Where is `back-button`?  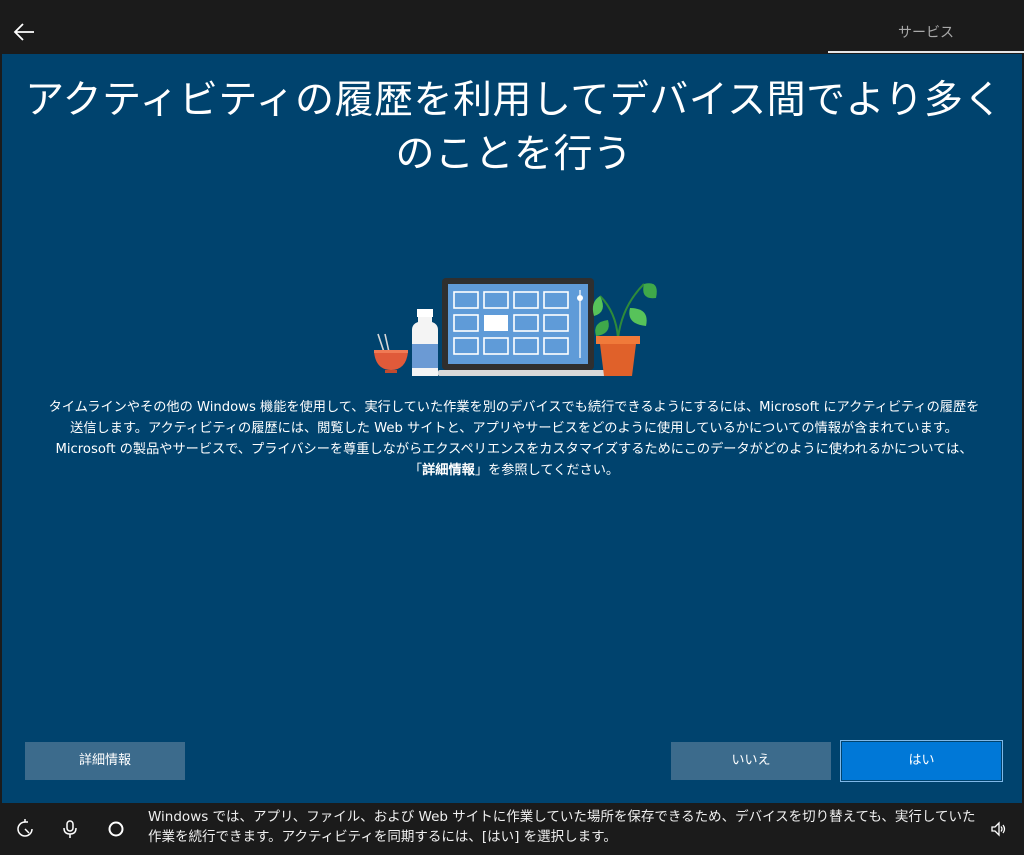 back-button is located at coordinates (24, 32).